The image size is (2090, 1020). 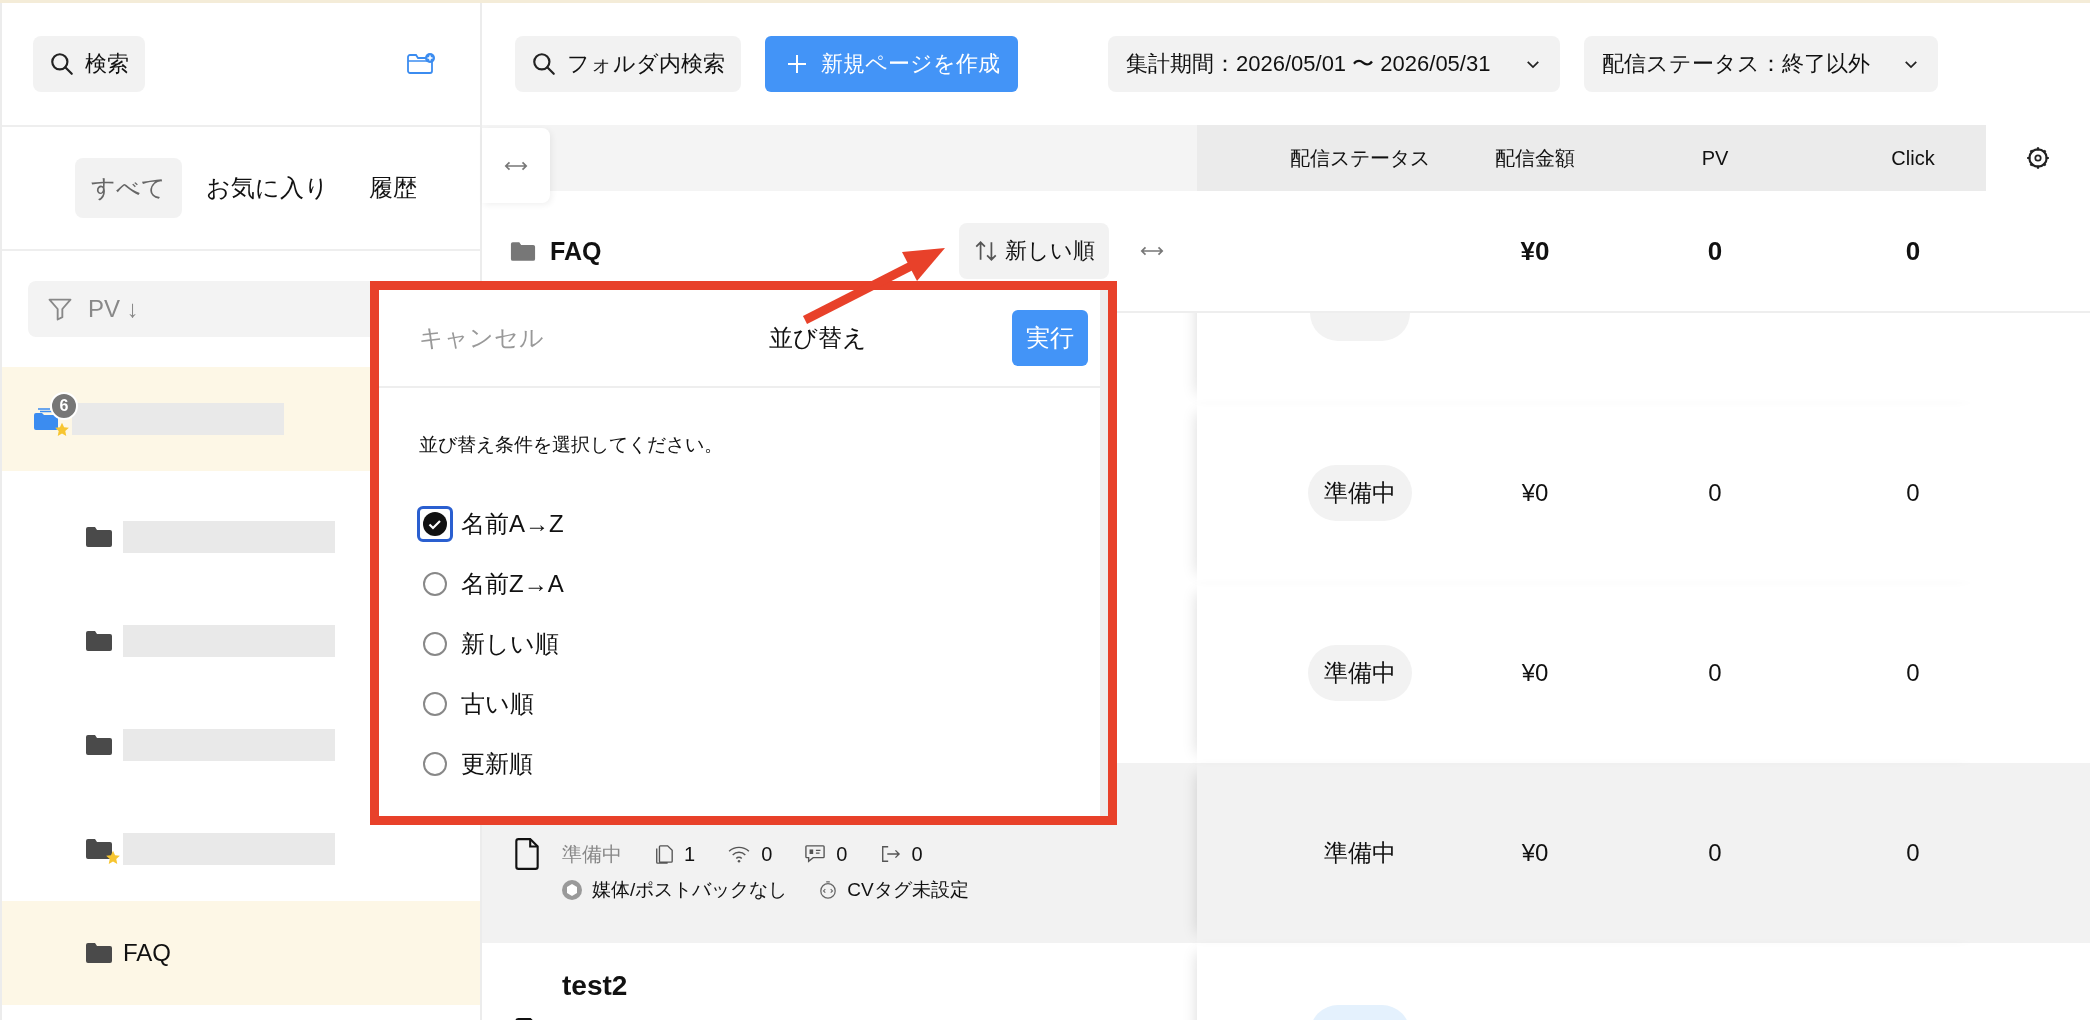 What do you see at coordinates (572, 890) in the screenshot?
I see `cube-icon` at bounding box center [572, 890].